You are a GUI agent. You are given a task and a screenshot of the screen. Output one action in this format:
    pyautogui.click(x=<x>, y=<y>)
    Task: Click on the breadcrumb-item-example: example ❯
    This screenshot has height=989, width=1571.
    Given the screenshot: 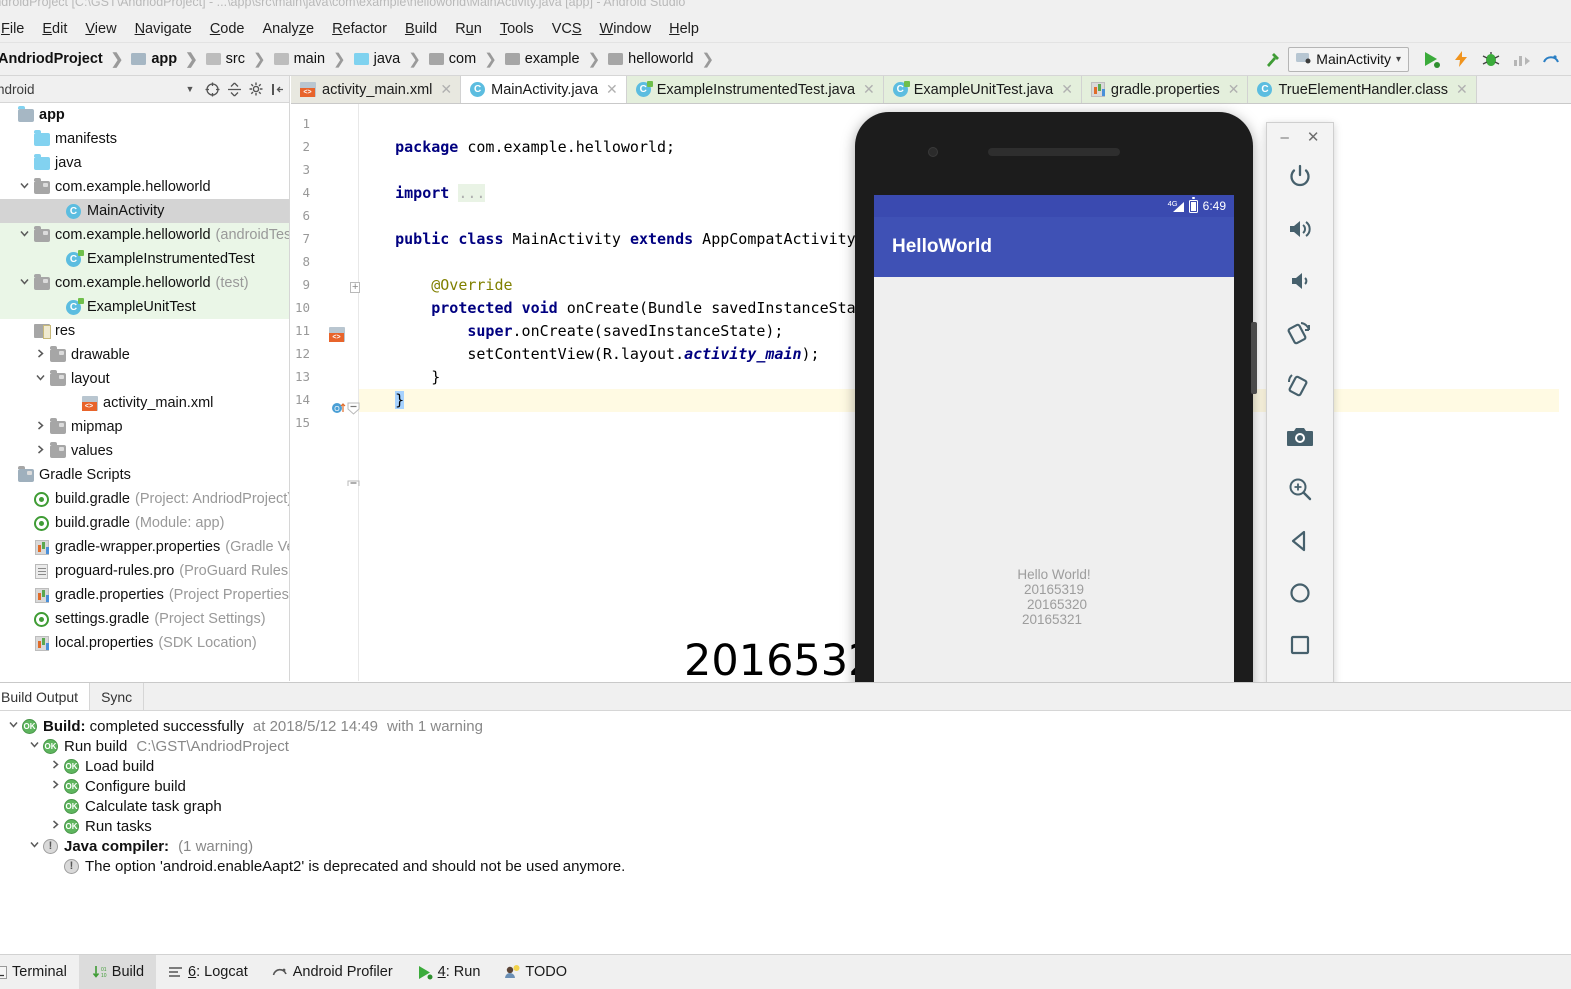 What is the action you would take?
    pyautogui.click(x=556, y=59)
    